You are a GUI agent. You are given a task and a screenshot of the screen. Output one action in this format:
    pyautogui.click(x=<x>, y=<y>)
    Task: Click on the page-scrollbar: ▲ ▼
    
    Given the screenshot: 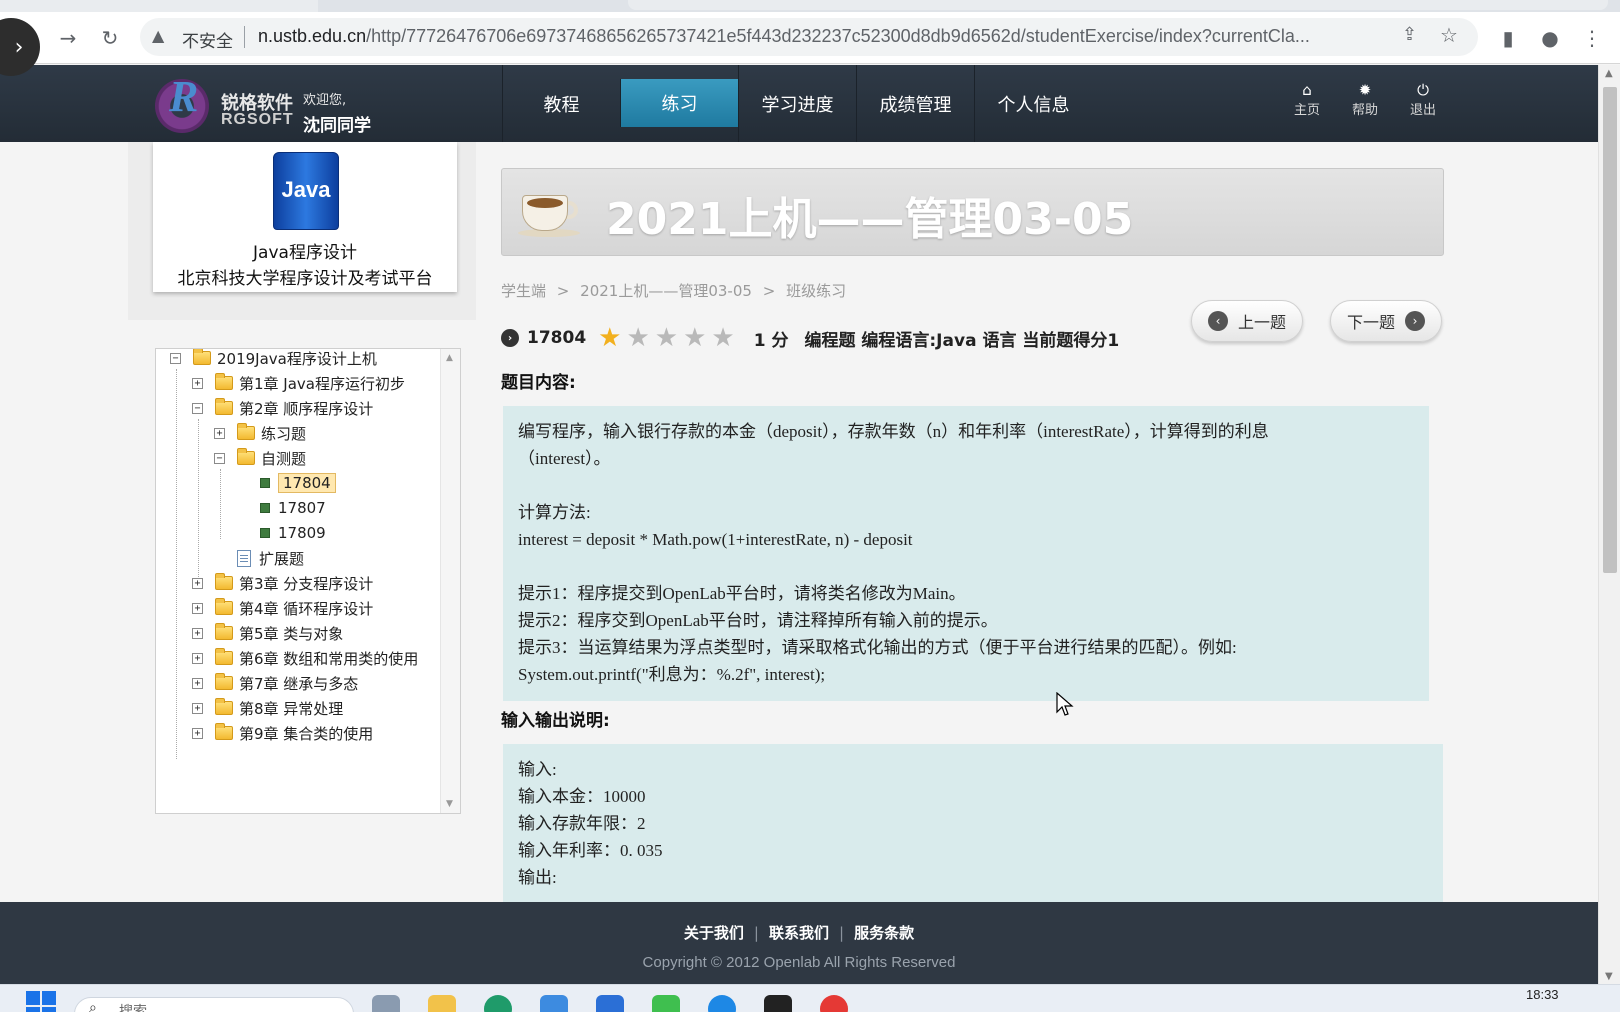 What is the action you would take?
    pyautogui.click(x=1609, y=525)
    